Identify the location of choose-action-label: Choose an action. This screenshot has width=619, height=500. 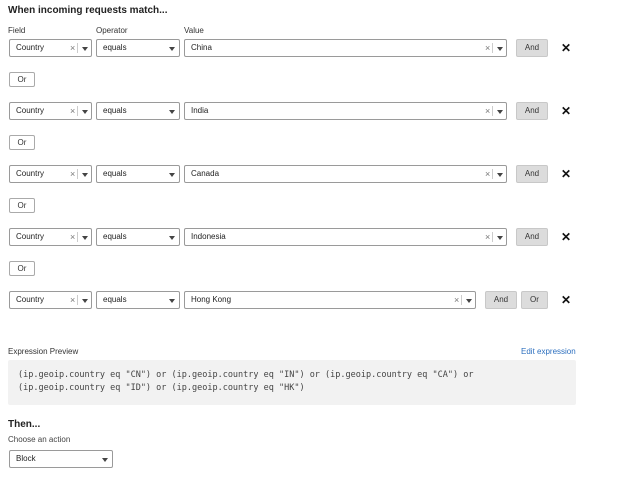
(39, 439).